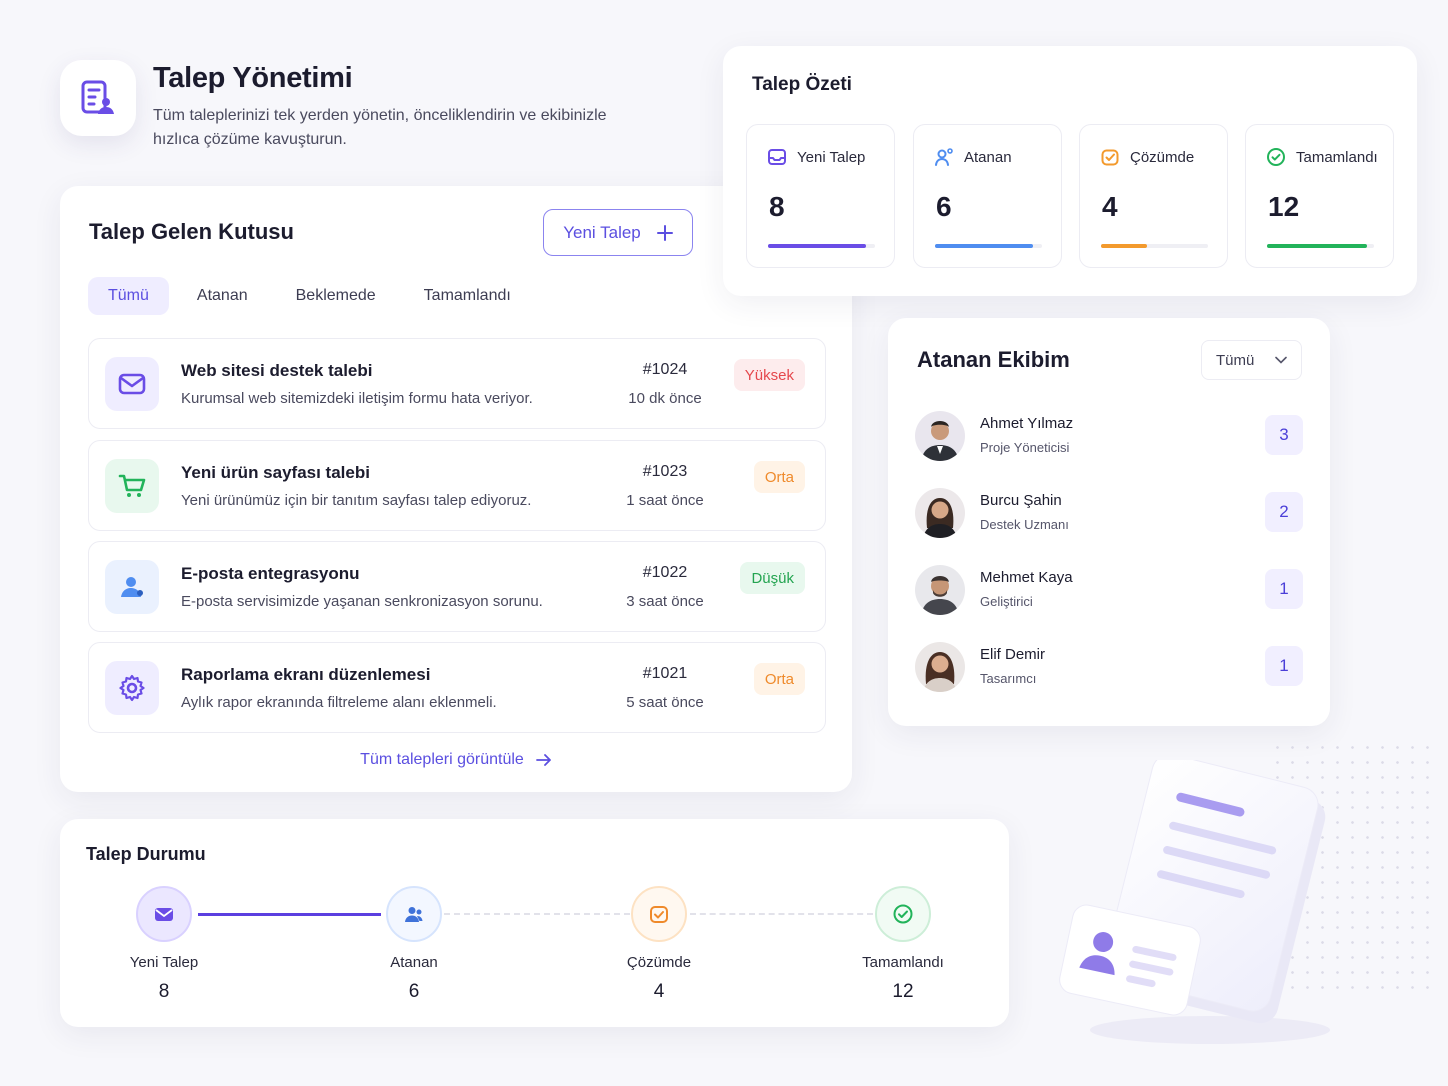 The height and width of the screenshot is (1086, 1448). I want to click on member-role: Destek Uzmanı, so click(1024, 524).